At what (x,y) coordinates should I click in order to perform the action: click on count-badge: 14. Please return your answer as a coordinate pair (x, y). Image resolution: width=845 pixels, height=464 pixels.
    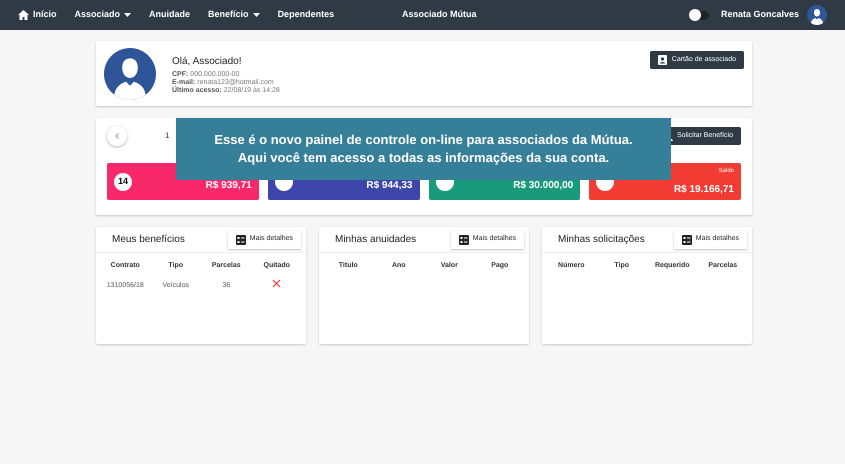
    Looking at the image, I should click on (123, 181).